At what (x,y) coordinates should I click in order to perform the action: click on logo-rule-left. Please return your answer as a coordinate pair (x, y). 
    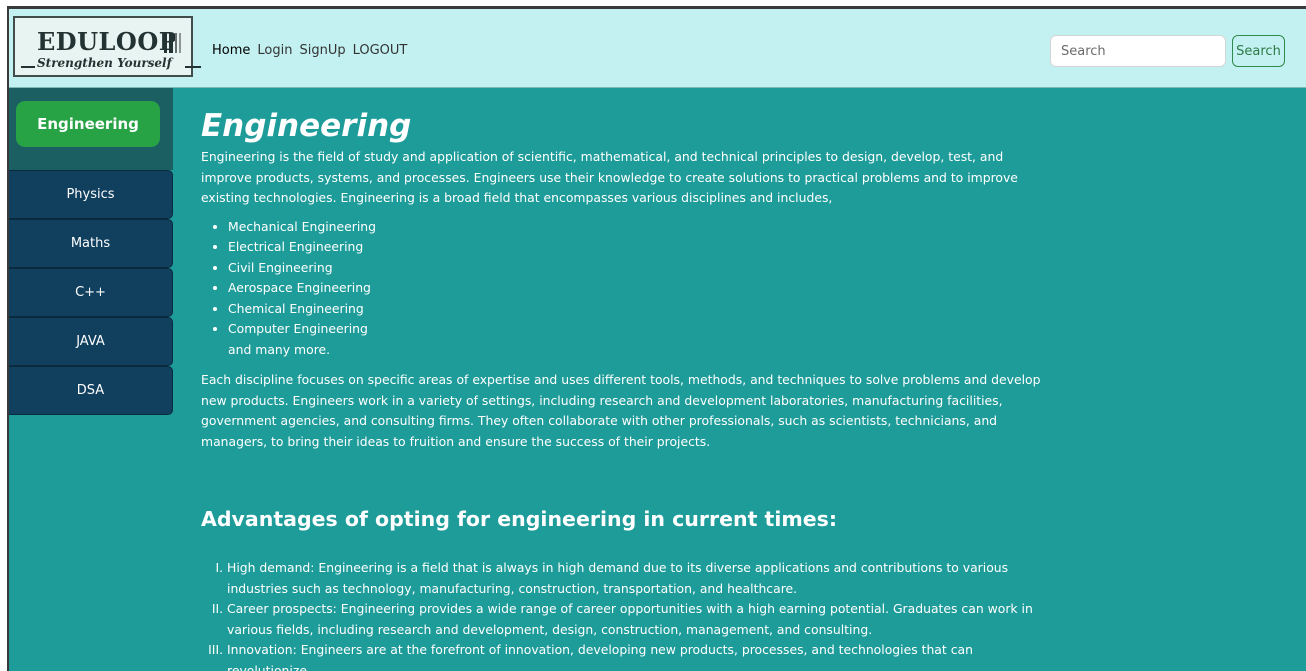
    Looking at the image, I should click on (28, 67).